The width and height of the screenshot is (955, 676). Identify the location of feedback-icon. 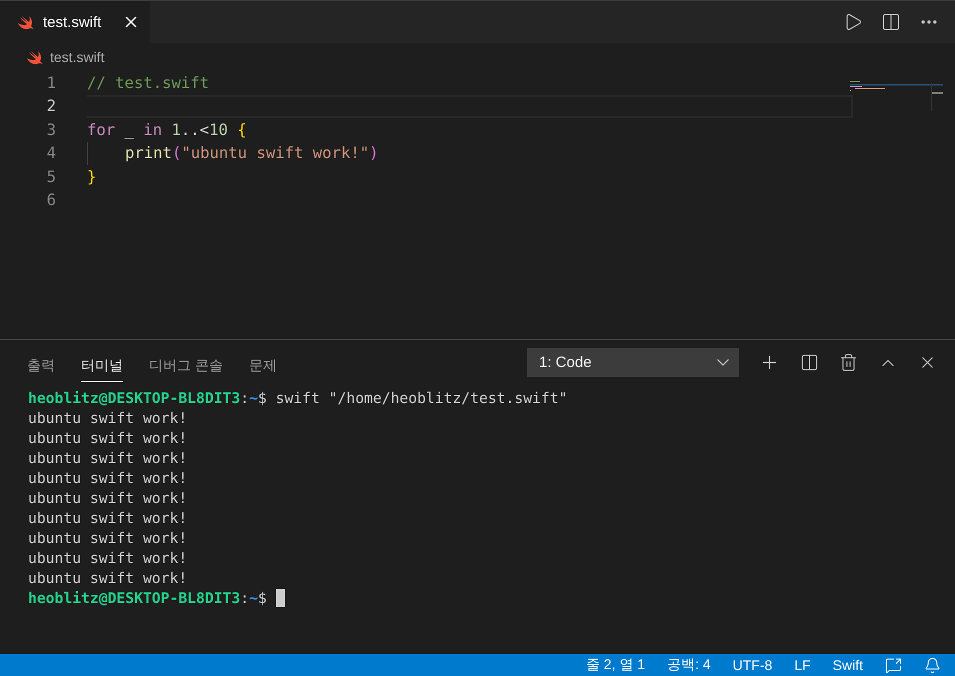
(893, 665).